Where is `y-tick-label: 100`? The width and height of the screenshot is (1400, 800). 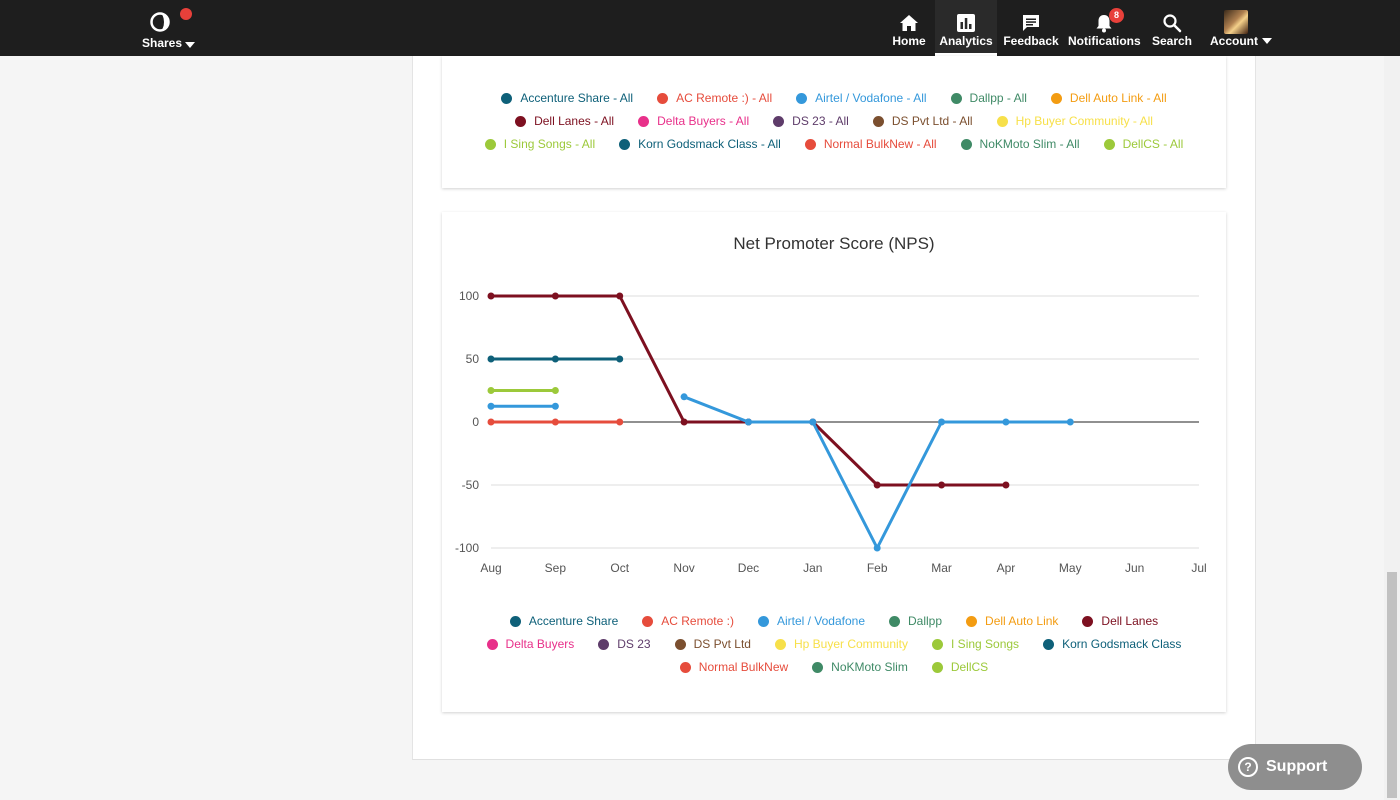
y-tick-label: 100 is located at coordinates (469, 296).